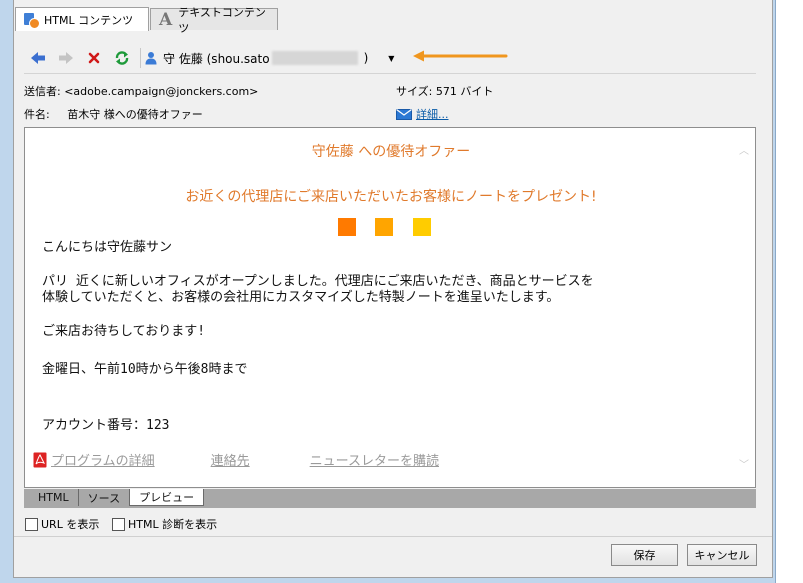 This screenshot has height=583, width=803. Describe the element at coordinates (42, 91) in the screenshot. I see `sender-label: 送信者:` at that location.